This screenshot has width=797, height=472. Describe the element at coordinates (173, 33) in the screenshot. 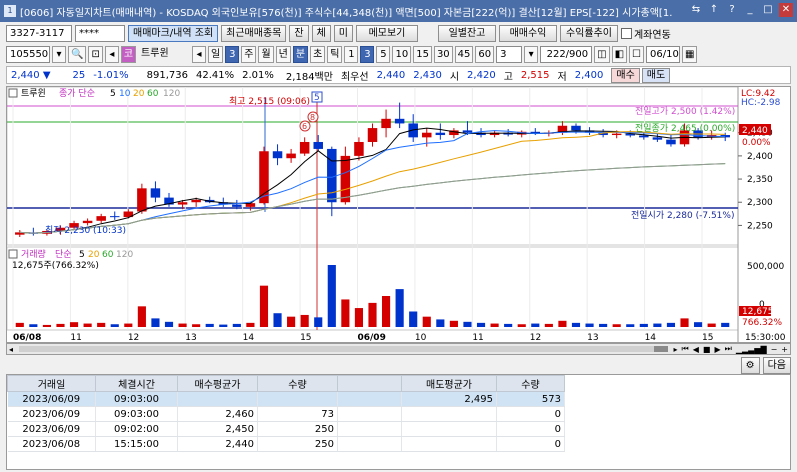

I see `trade-mark-query-button: 매매마크/내역 조회` at that location.